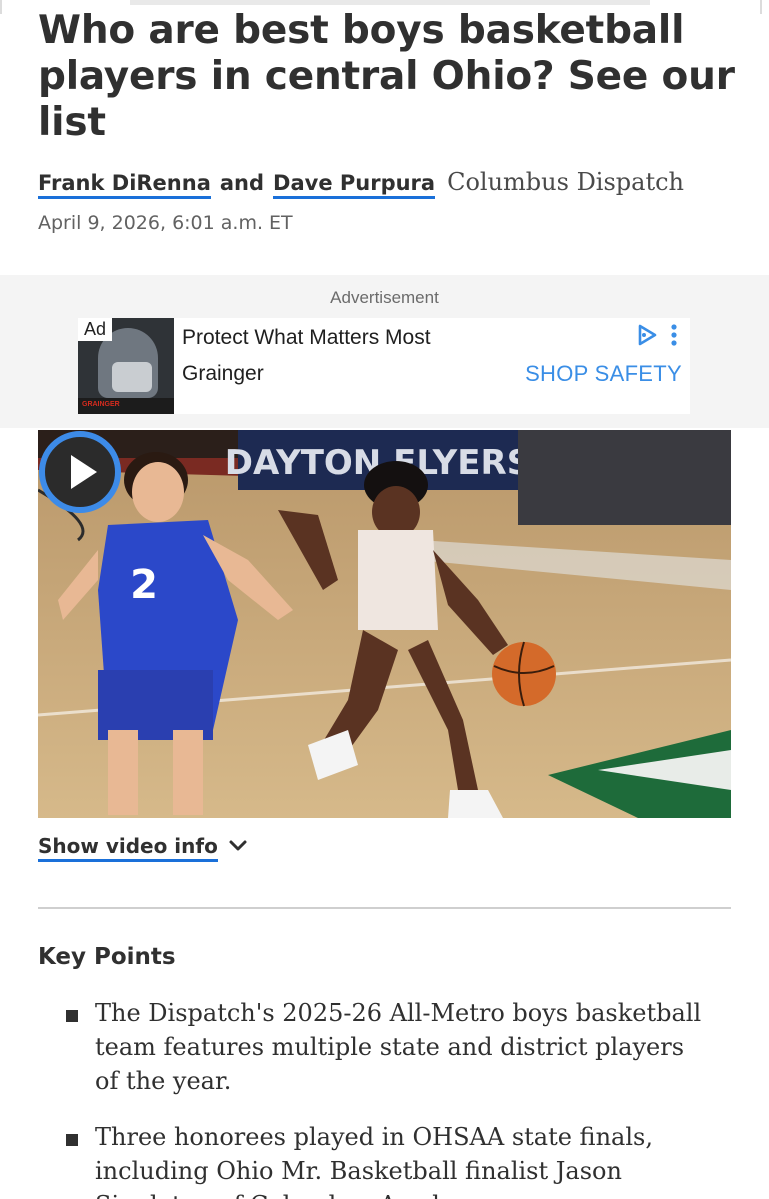 The height and width of the screenshot is (1199, 769). Describe the element at coordinates (128, 848) in the screenshot. I see `show-video-info-label: Show video info` at that location.